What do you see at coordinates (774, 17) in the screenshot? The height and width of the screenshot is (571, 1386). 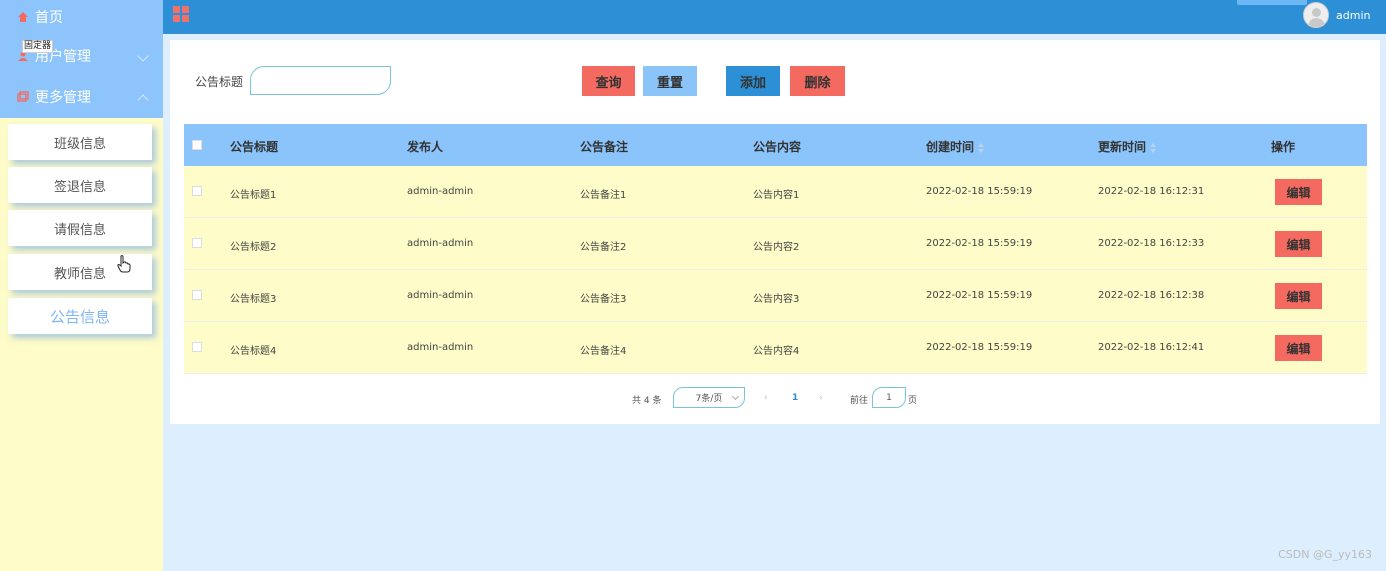 I see `top-bar: admin` at bounding box center [774, 17].